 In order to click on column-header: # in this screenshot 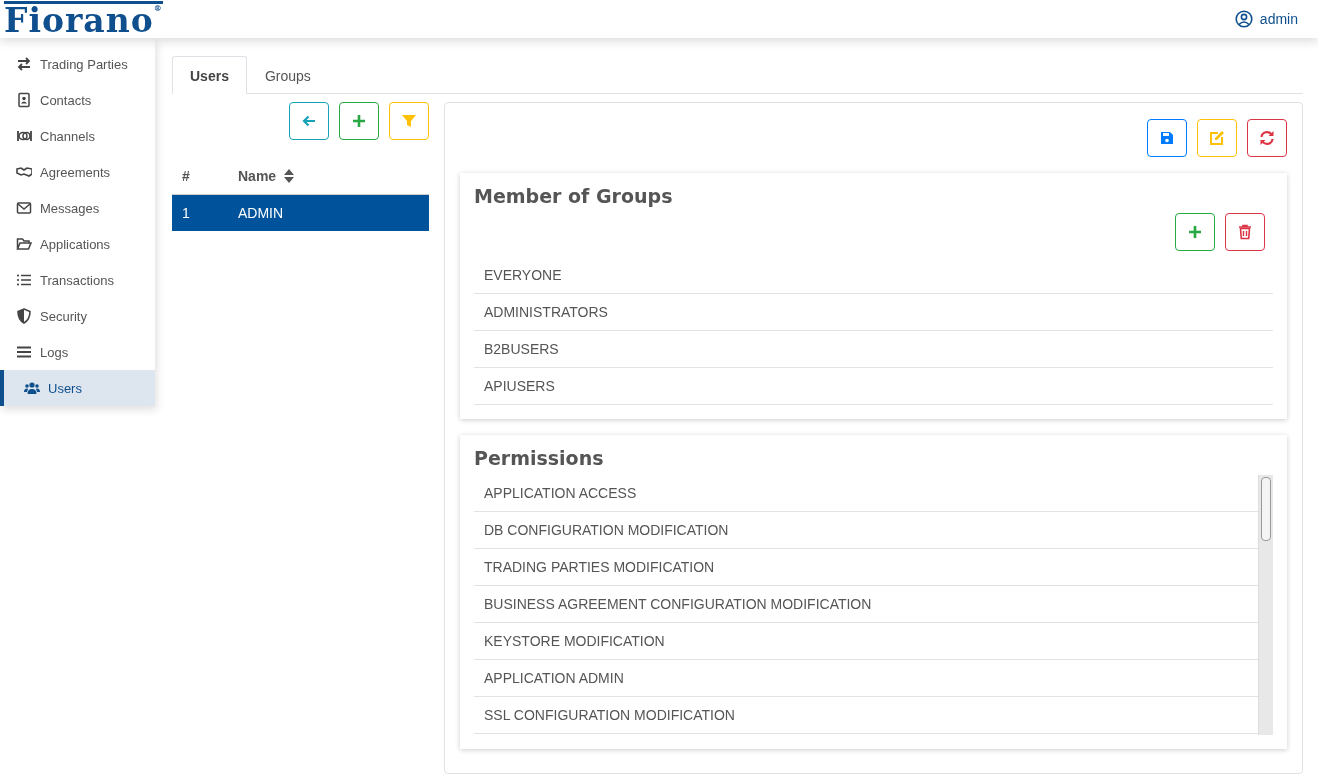, I will do `click(200, 176)`.